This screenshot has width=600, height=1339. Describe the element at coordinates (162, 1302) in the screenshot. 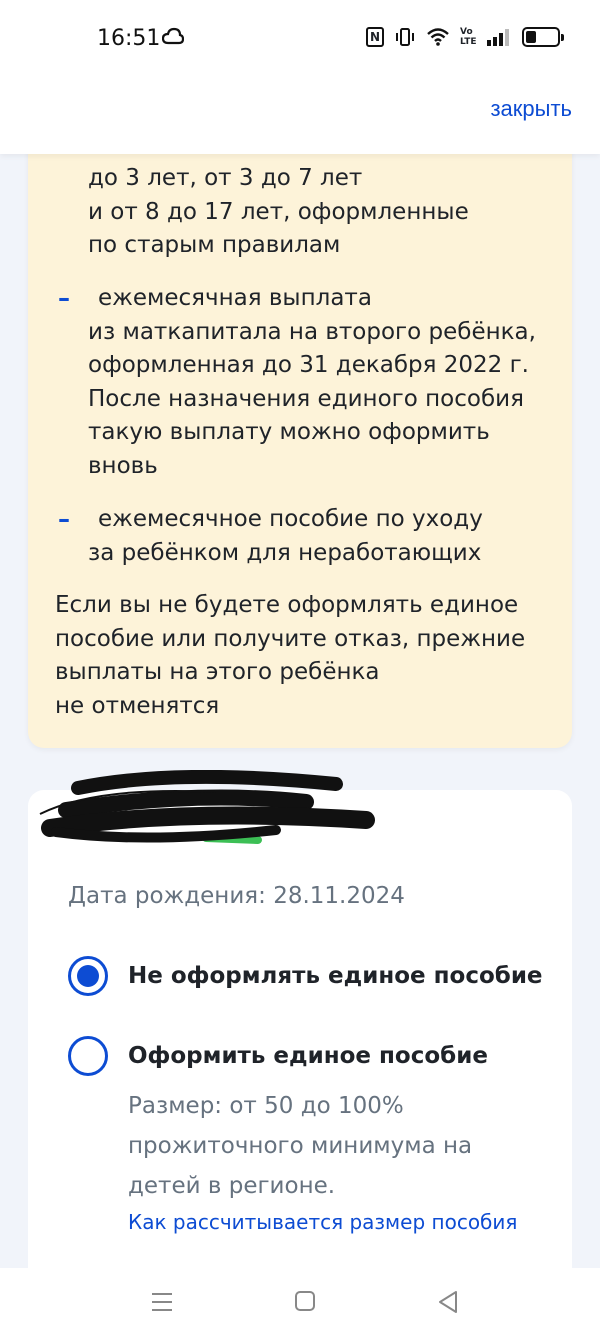

I see `menu-icon` at that location.